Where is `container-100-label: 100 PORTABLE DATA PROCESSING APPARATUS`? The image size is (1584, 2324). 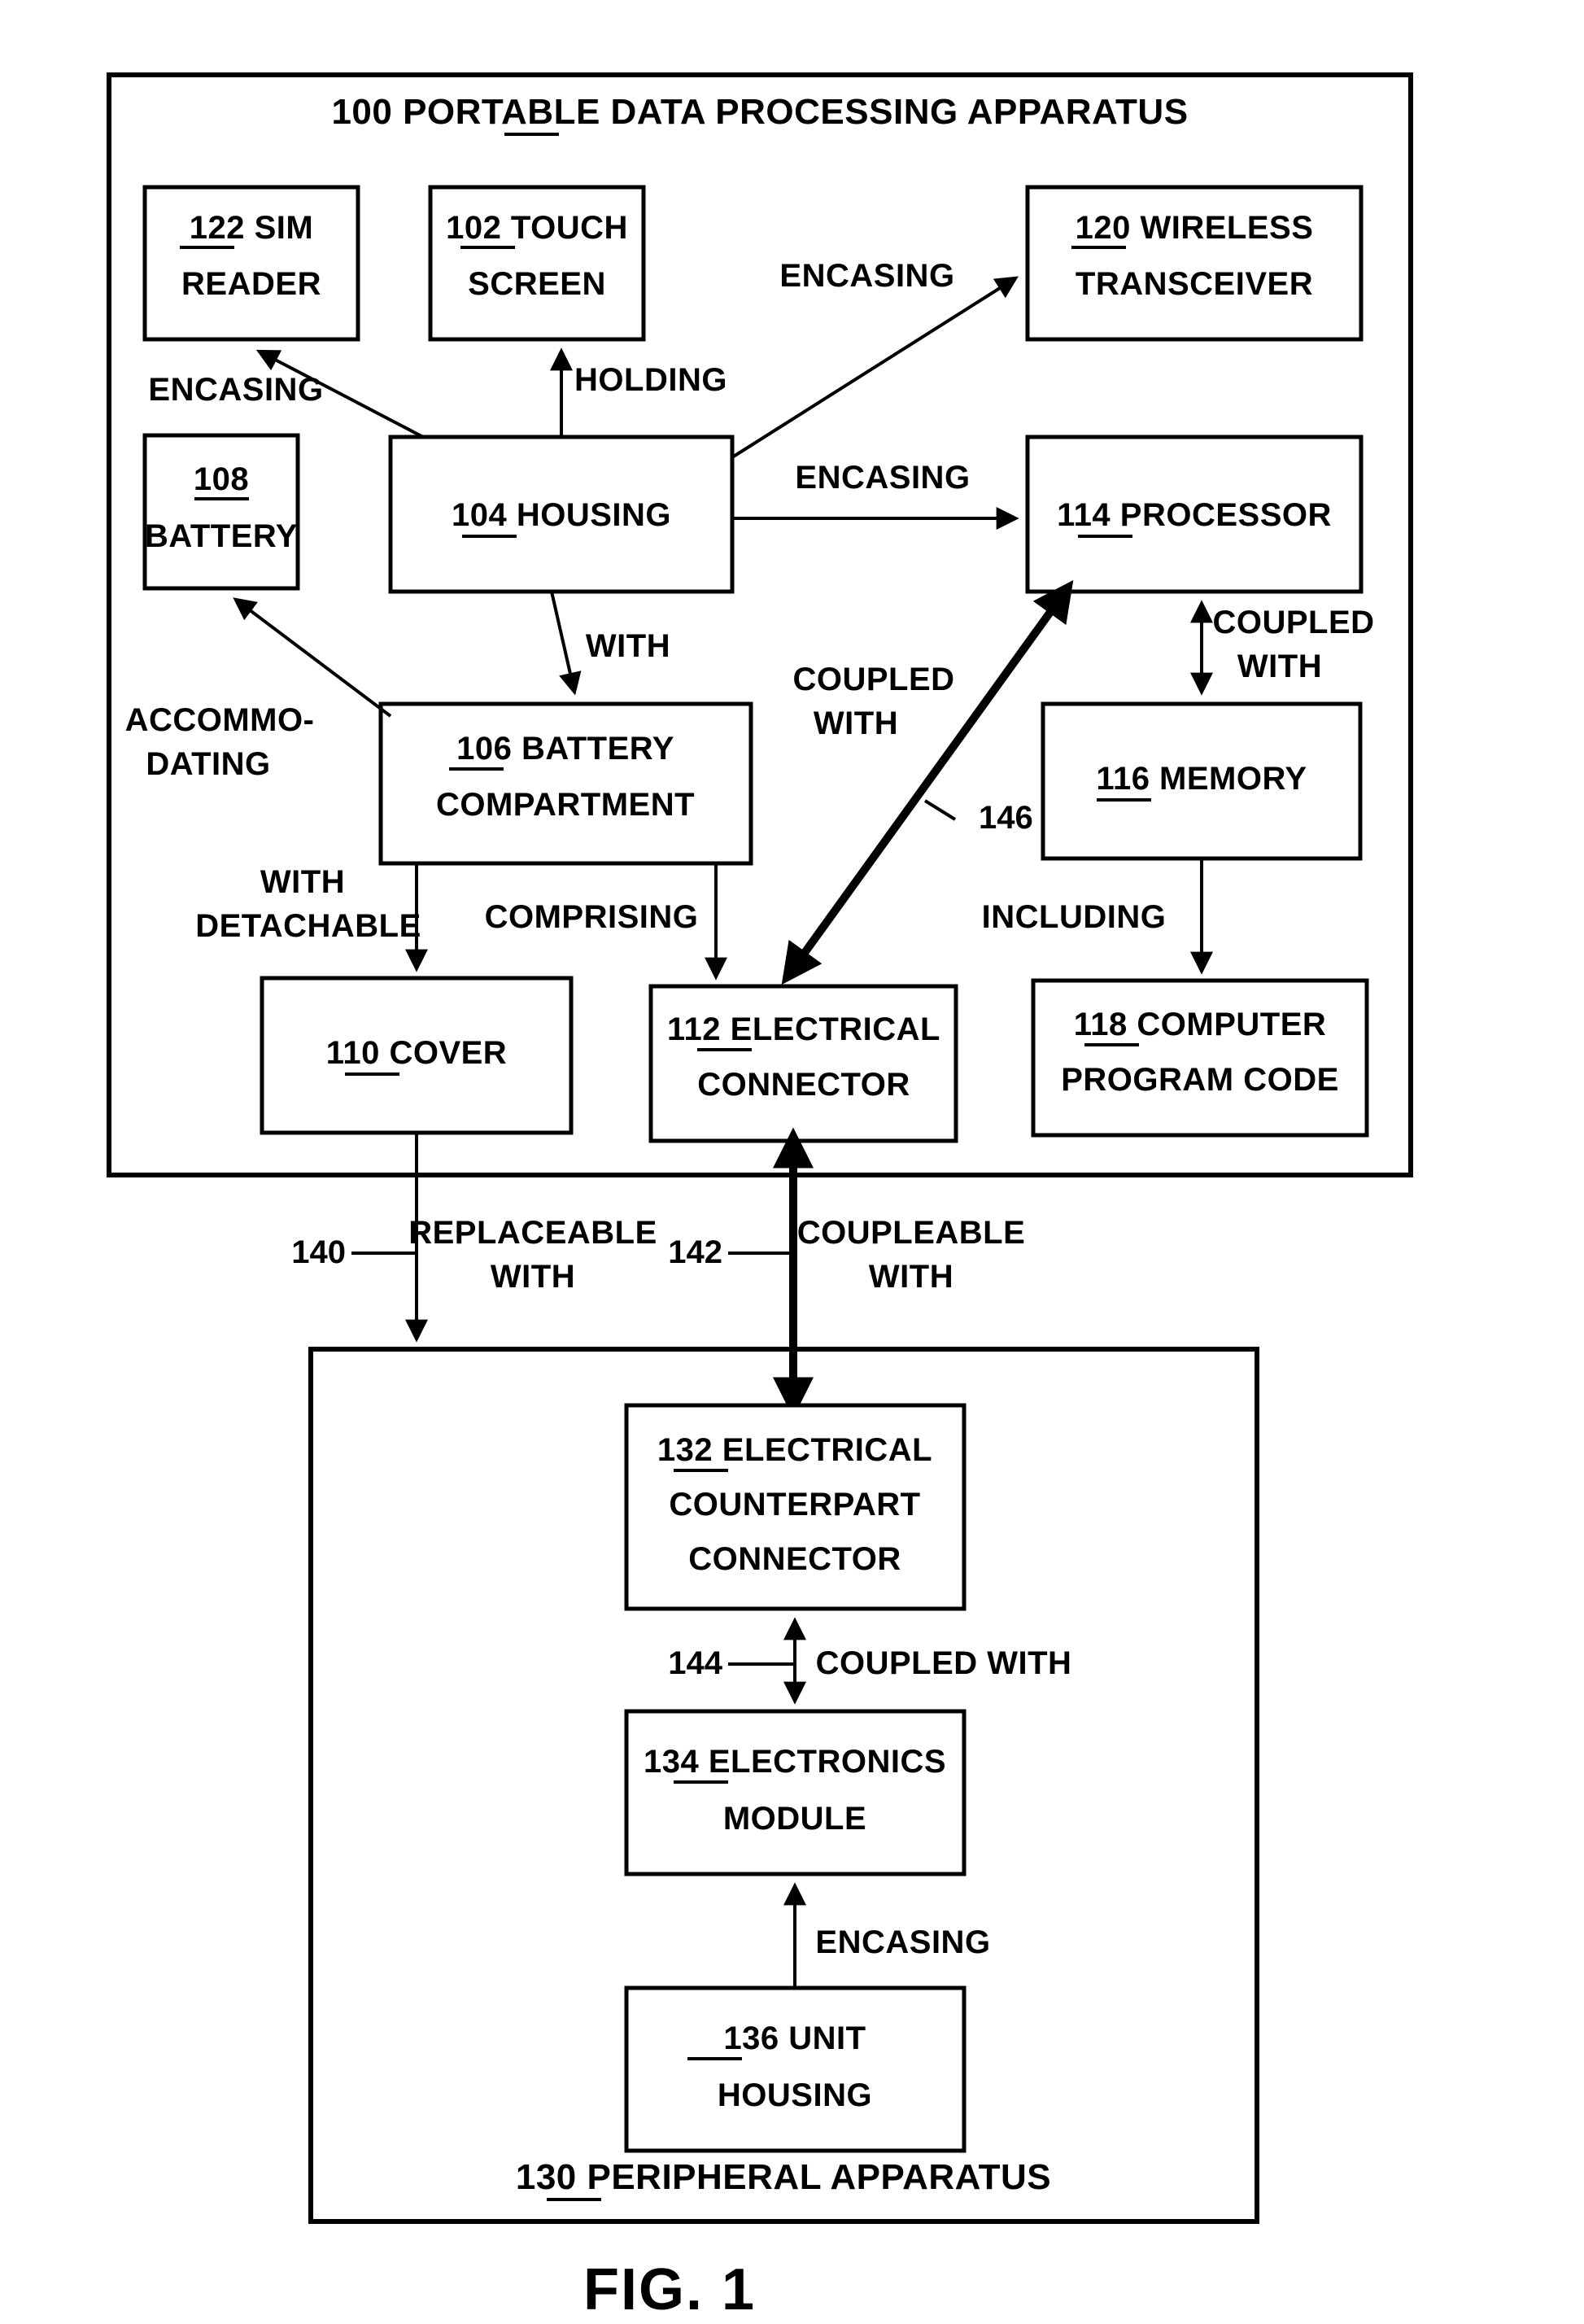
container-100-label: 100 PORTABLE DATA PROCESSING APPARATUS is located at coordinates (760, 112).